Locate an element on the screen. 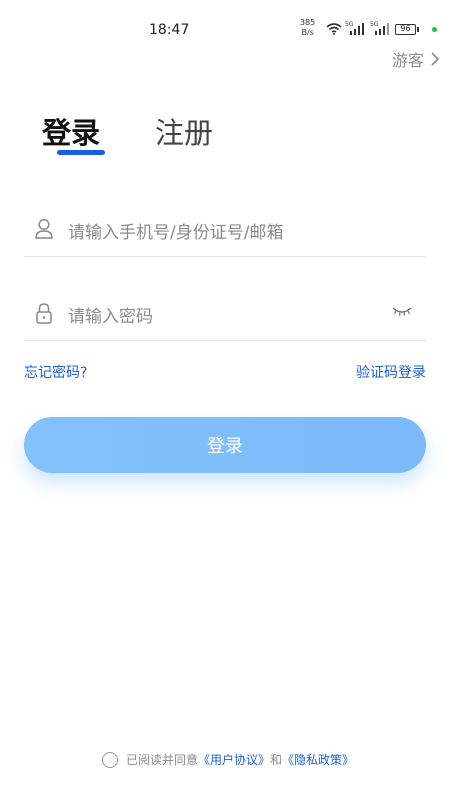 The height and width of the screenshot is (800, 450). agreement-prefix: 已阅读并同意 is located at coordinates (162, 760).